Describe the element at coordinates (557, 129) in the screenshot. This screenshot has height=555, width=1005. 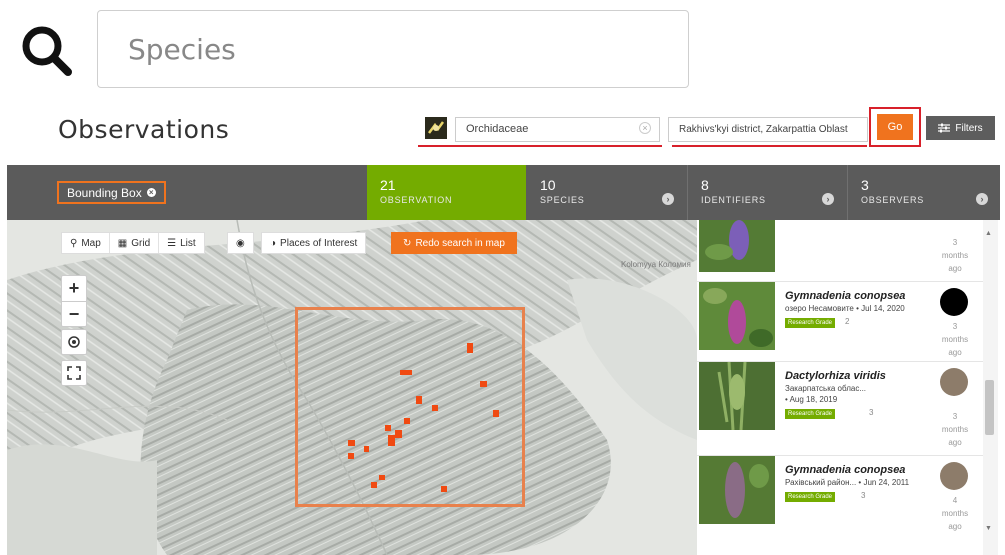
I see `taxon-field: Orchidaceae ×` at that location.